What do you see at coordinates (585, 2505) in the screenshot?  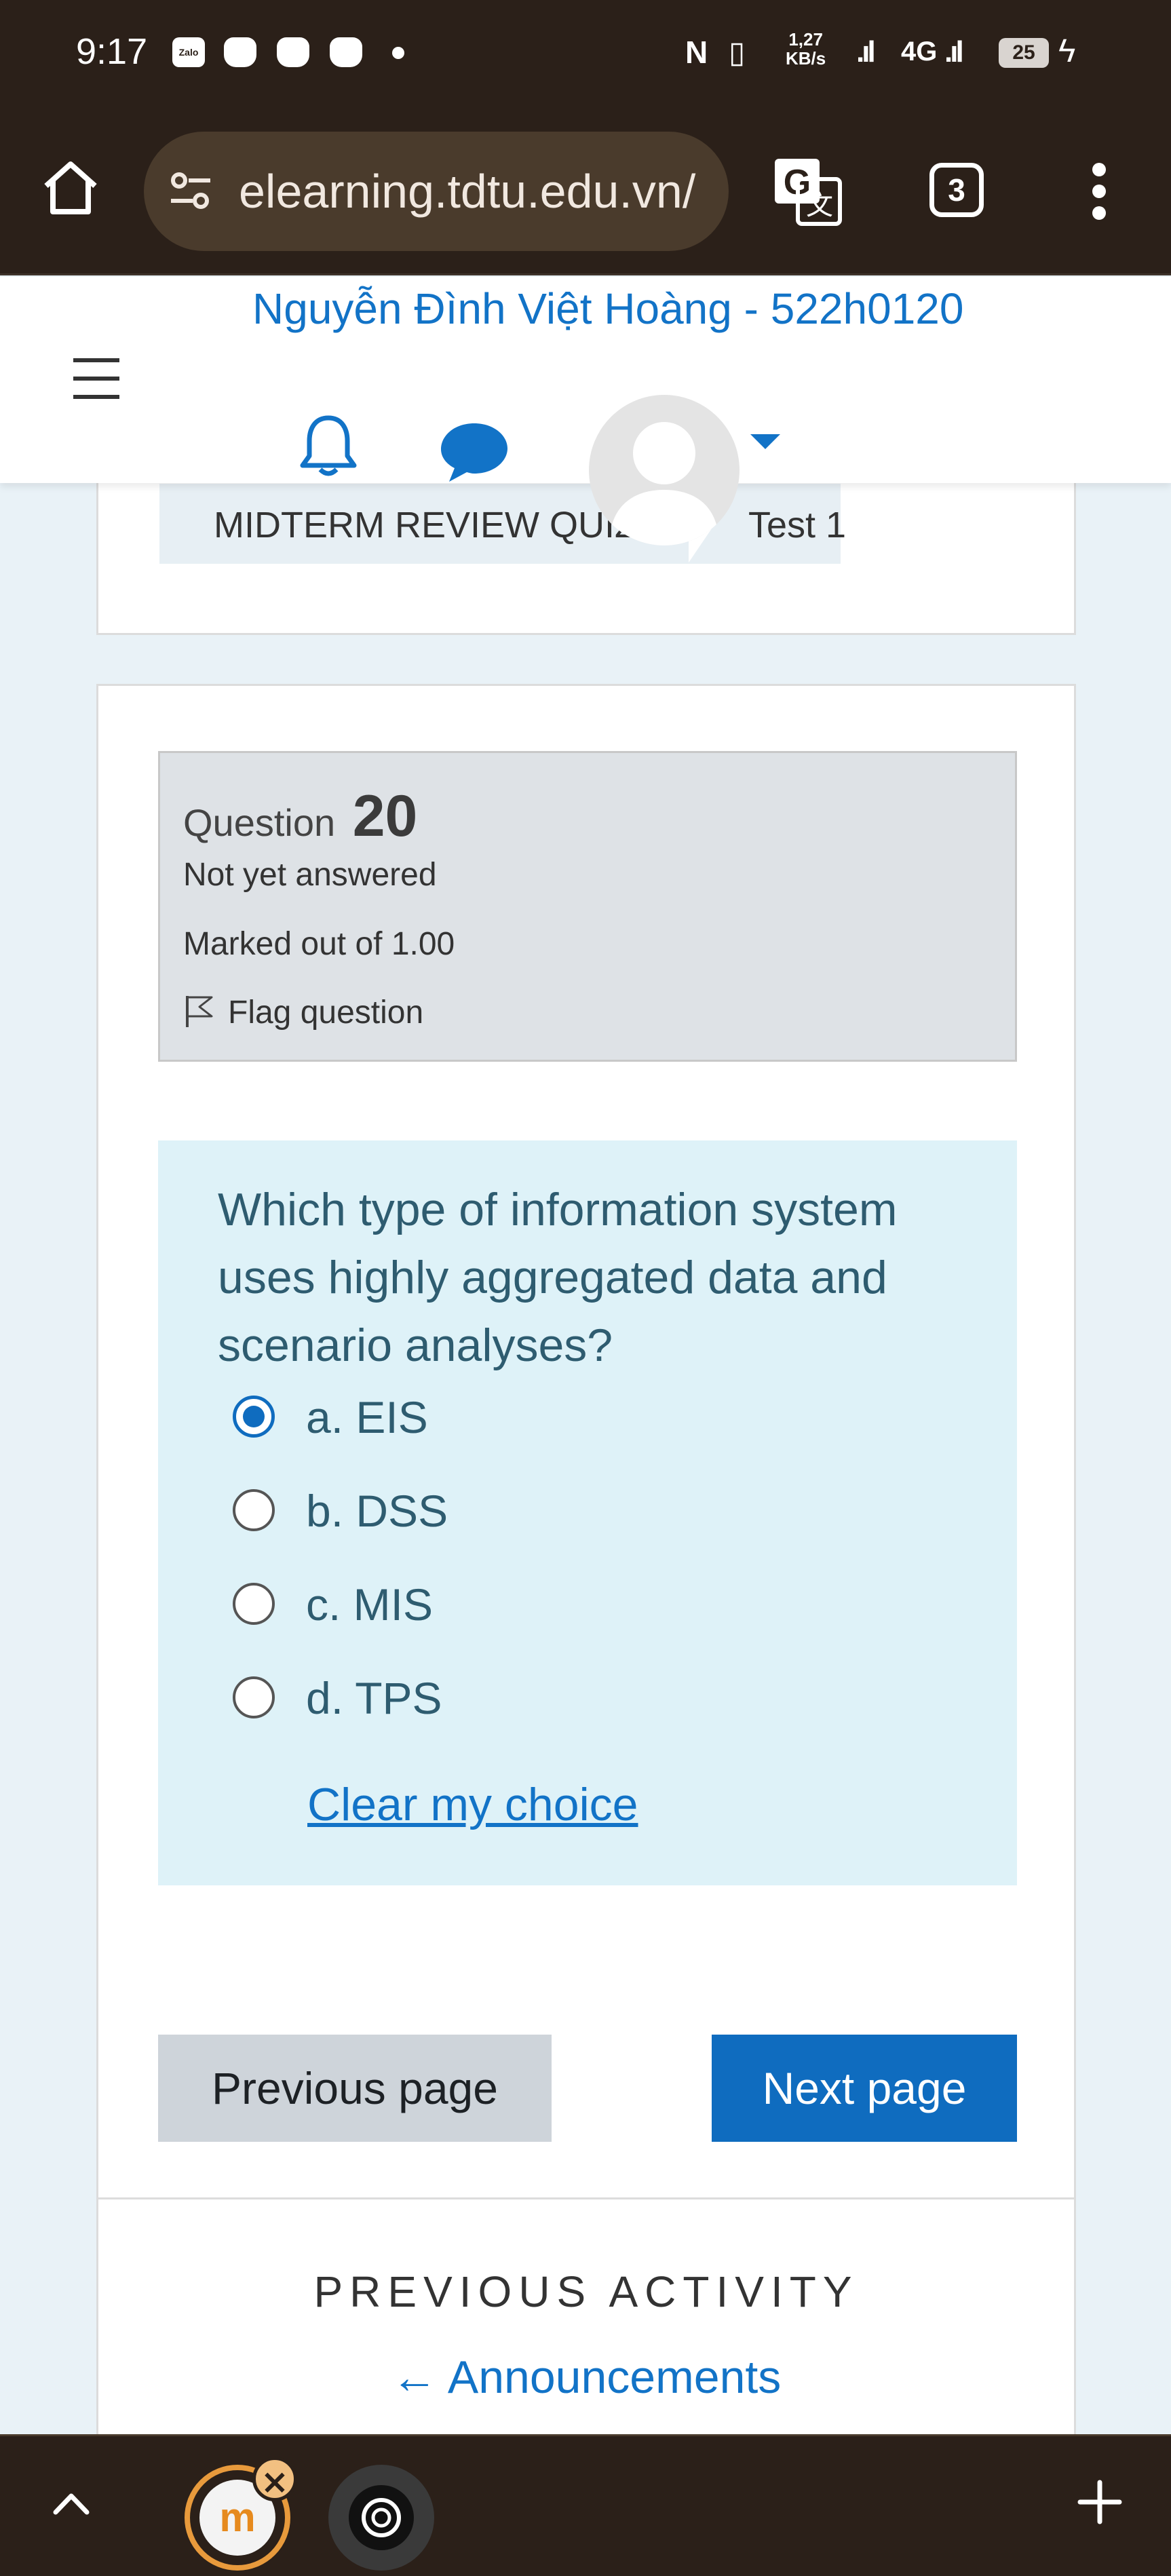 I see `browser-bottom-bar: m ×` at bounding box center [585, 2505].